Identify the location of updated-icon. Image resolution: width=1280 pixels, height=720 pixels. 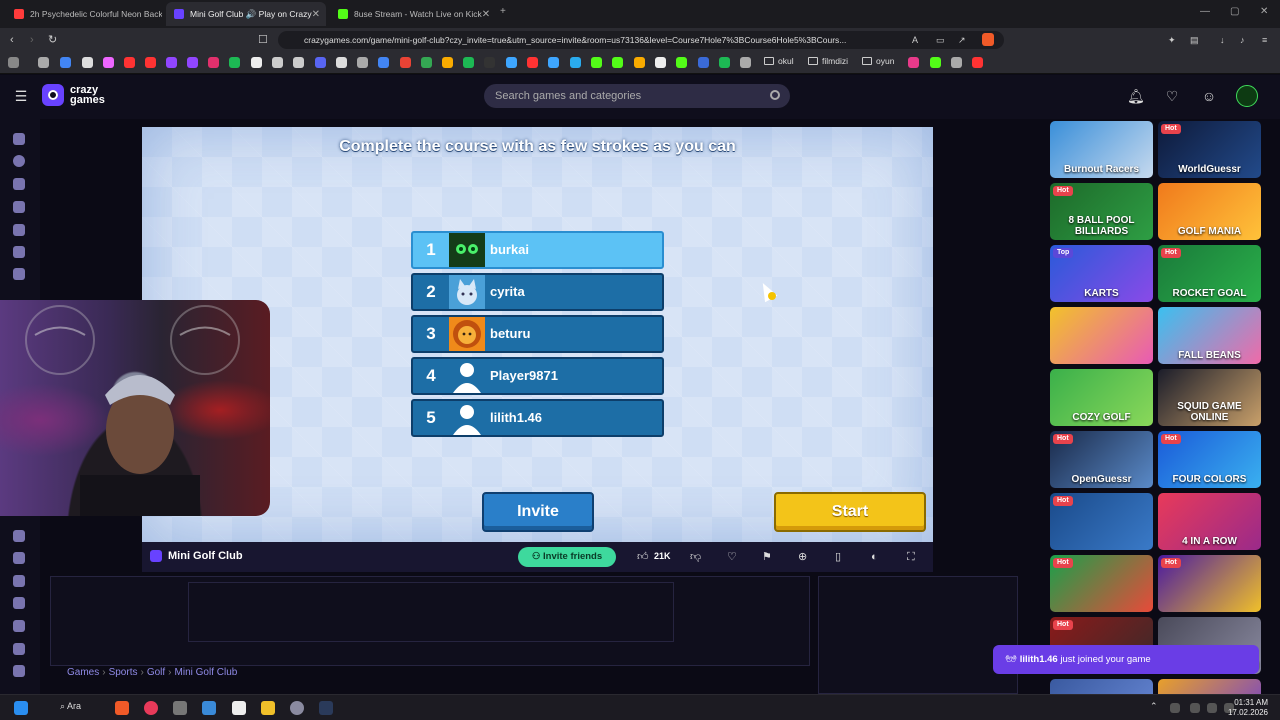
(19, 230).